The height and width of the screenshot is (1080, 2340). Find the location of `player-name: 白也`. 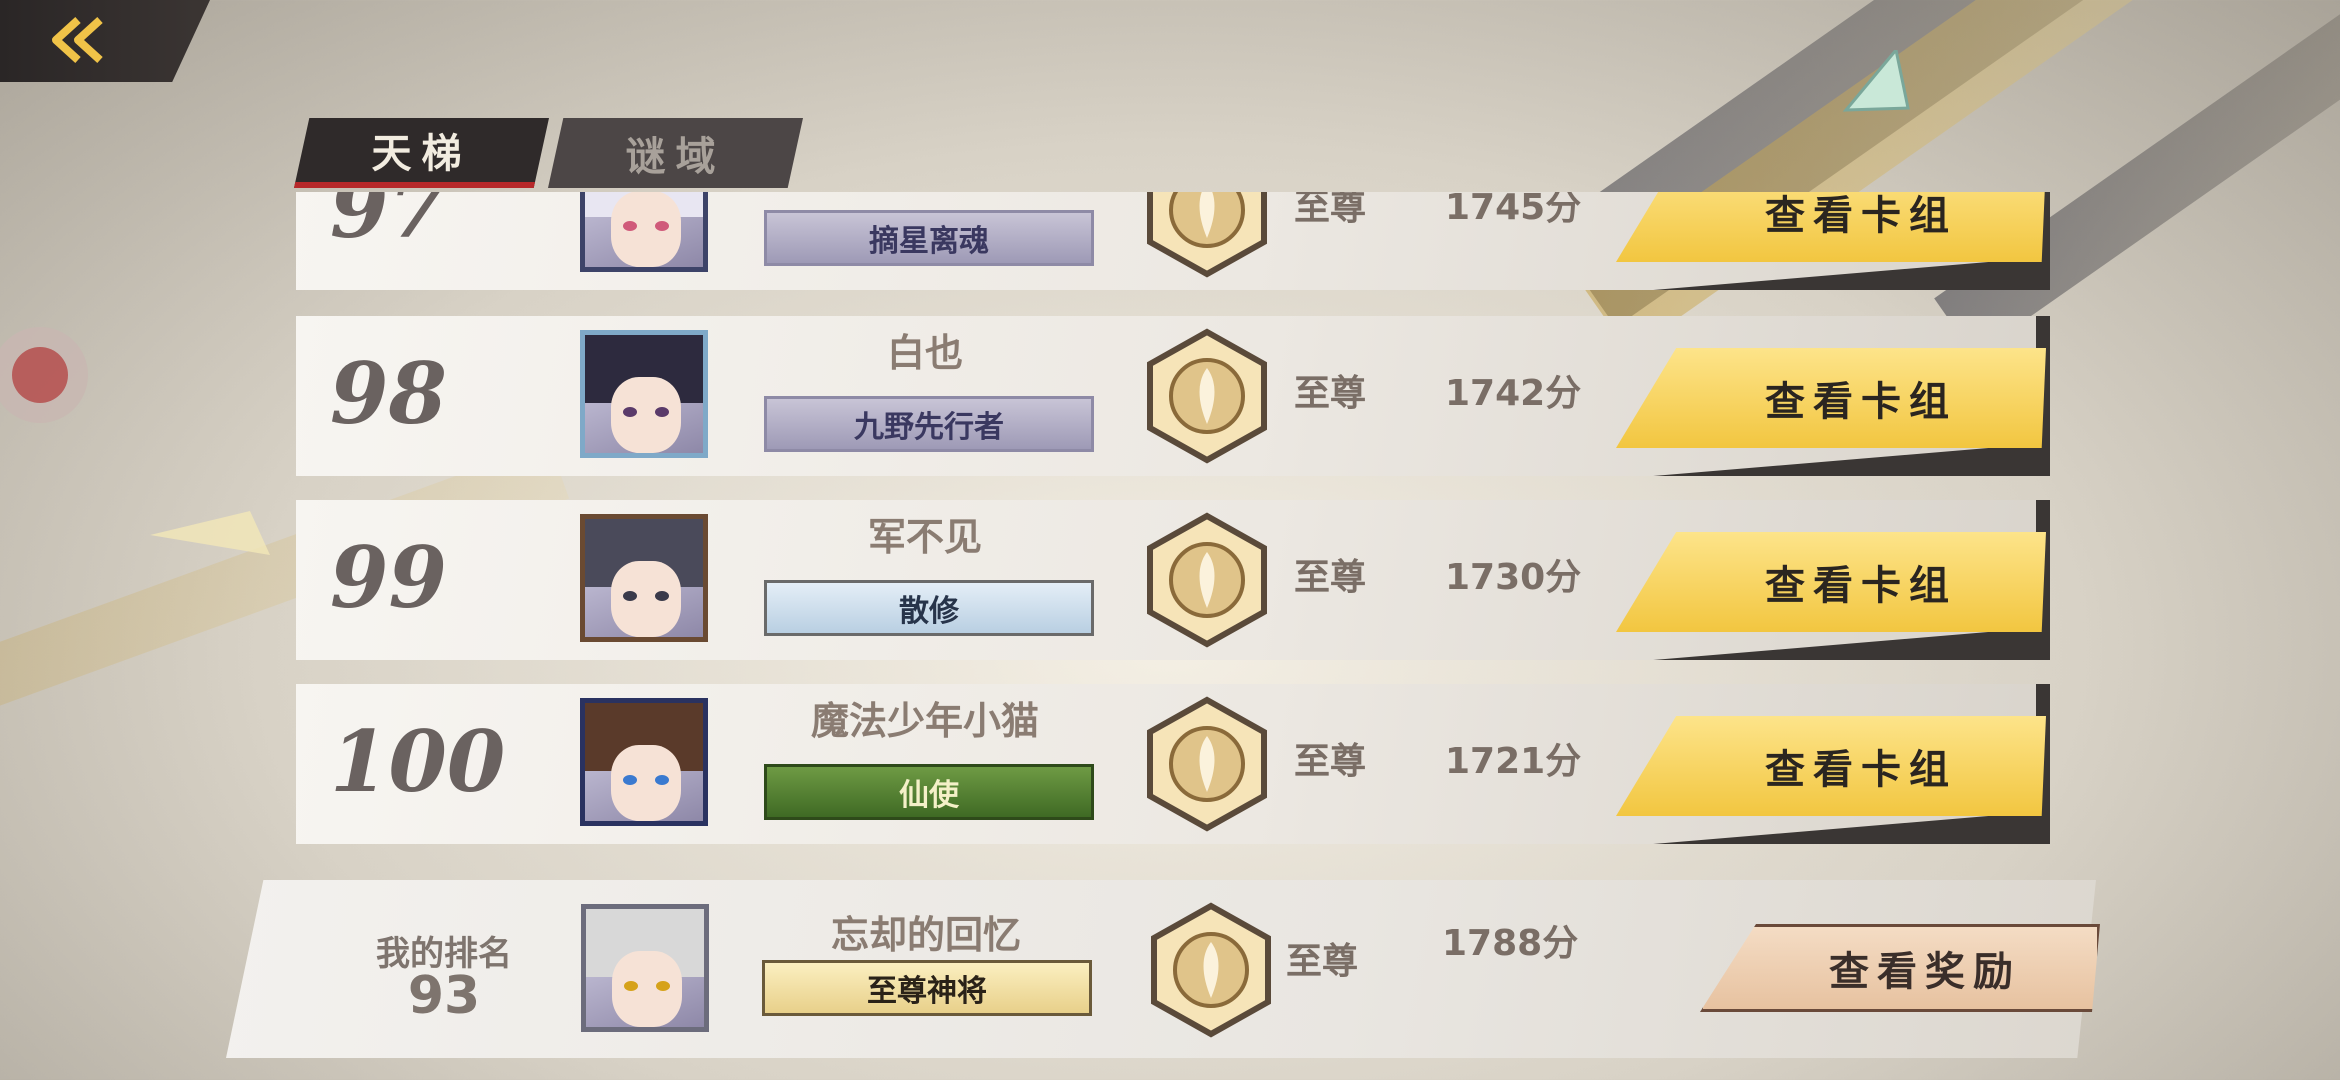

player-name: 白也 is located at coordinates (924, 353).